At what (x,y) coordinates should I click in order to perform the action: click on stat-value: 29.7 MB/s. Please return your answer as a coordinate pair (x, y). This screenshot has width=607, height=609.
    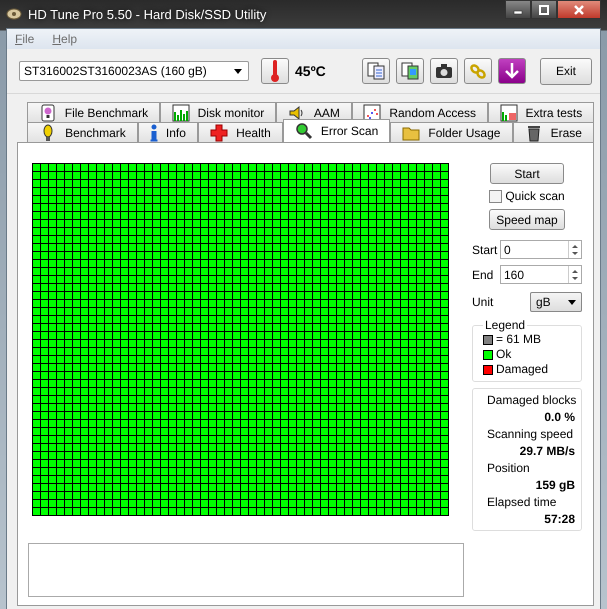
    Looking at the image, I should click on (546, 451).